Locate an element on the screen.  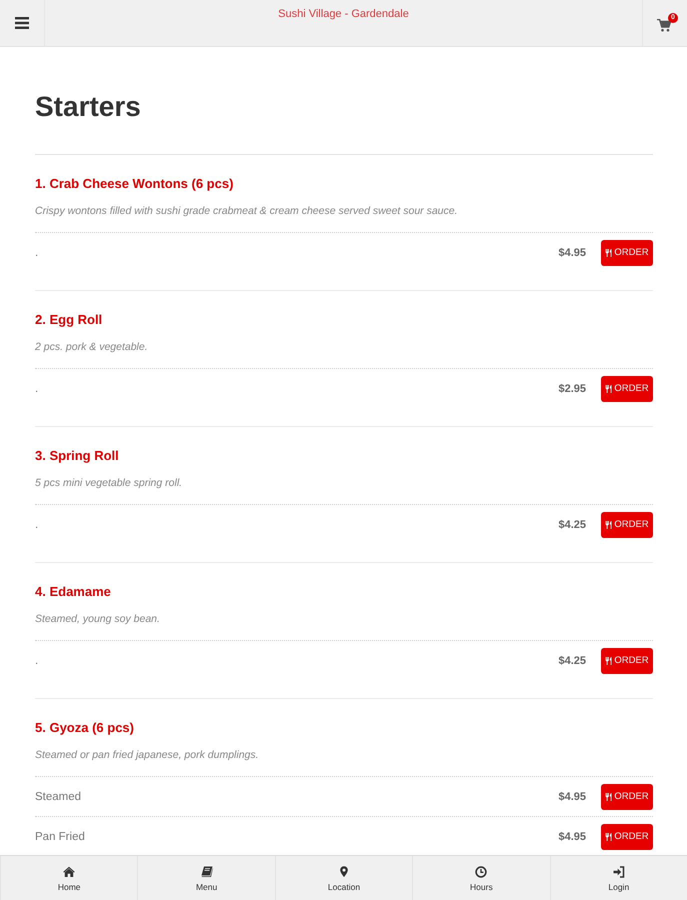
home-icon is located at coordinates (69, 872).